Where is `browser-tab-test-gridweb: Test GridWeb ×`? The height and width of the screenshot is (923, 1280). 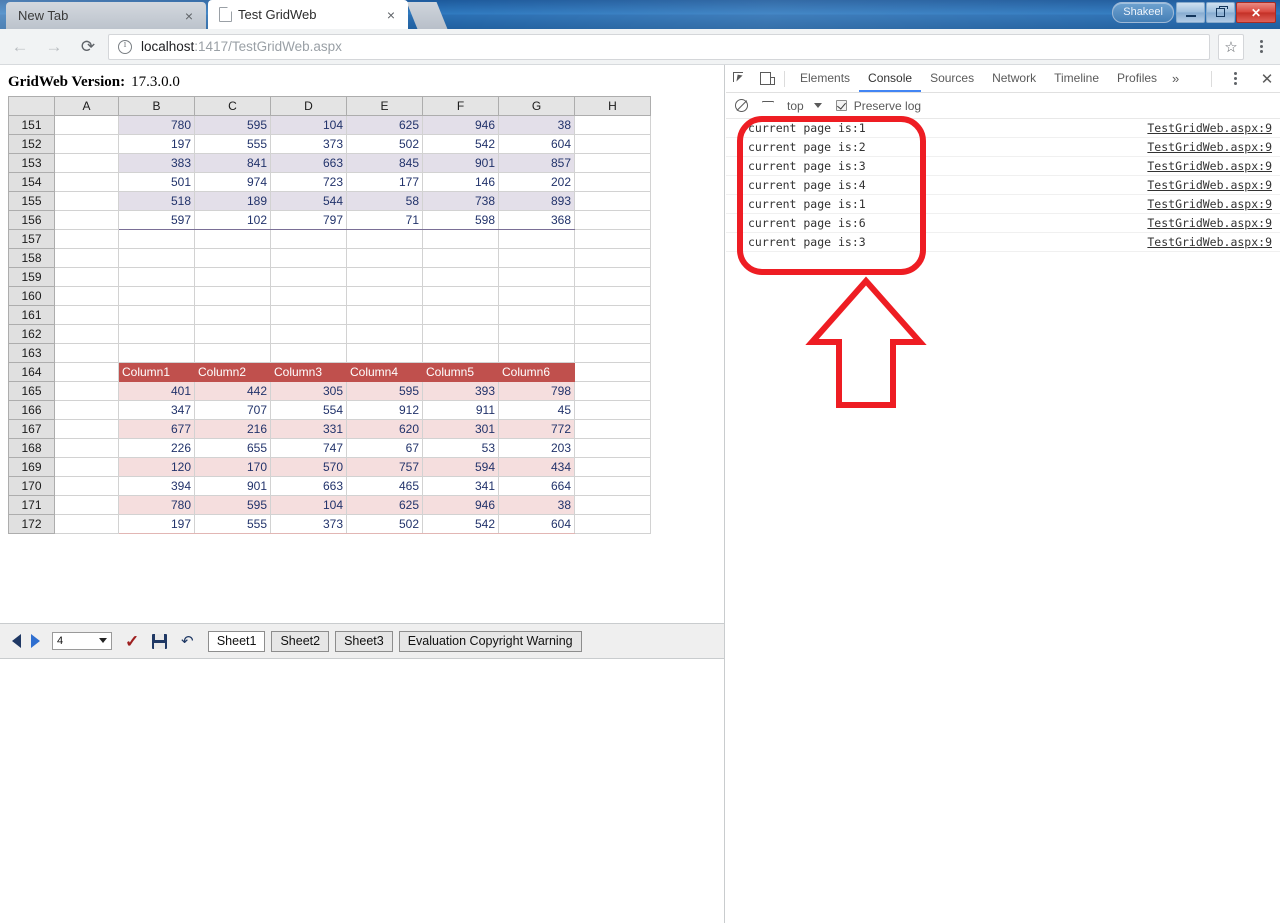 browser-tab-test-gridweb: Test GridWeb × is located at coordinates (308, 14).